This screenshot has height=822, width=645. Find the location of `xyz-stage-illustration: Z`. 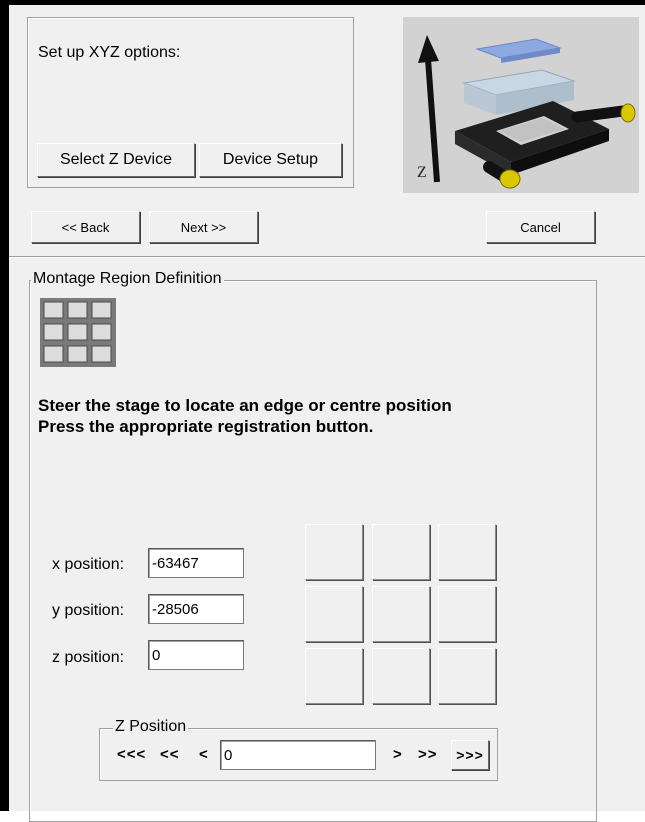

xyz-stage-illustration: Z is located at coordinates (521, 105).